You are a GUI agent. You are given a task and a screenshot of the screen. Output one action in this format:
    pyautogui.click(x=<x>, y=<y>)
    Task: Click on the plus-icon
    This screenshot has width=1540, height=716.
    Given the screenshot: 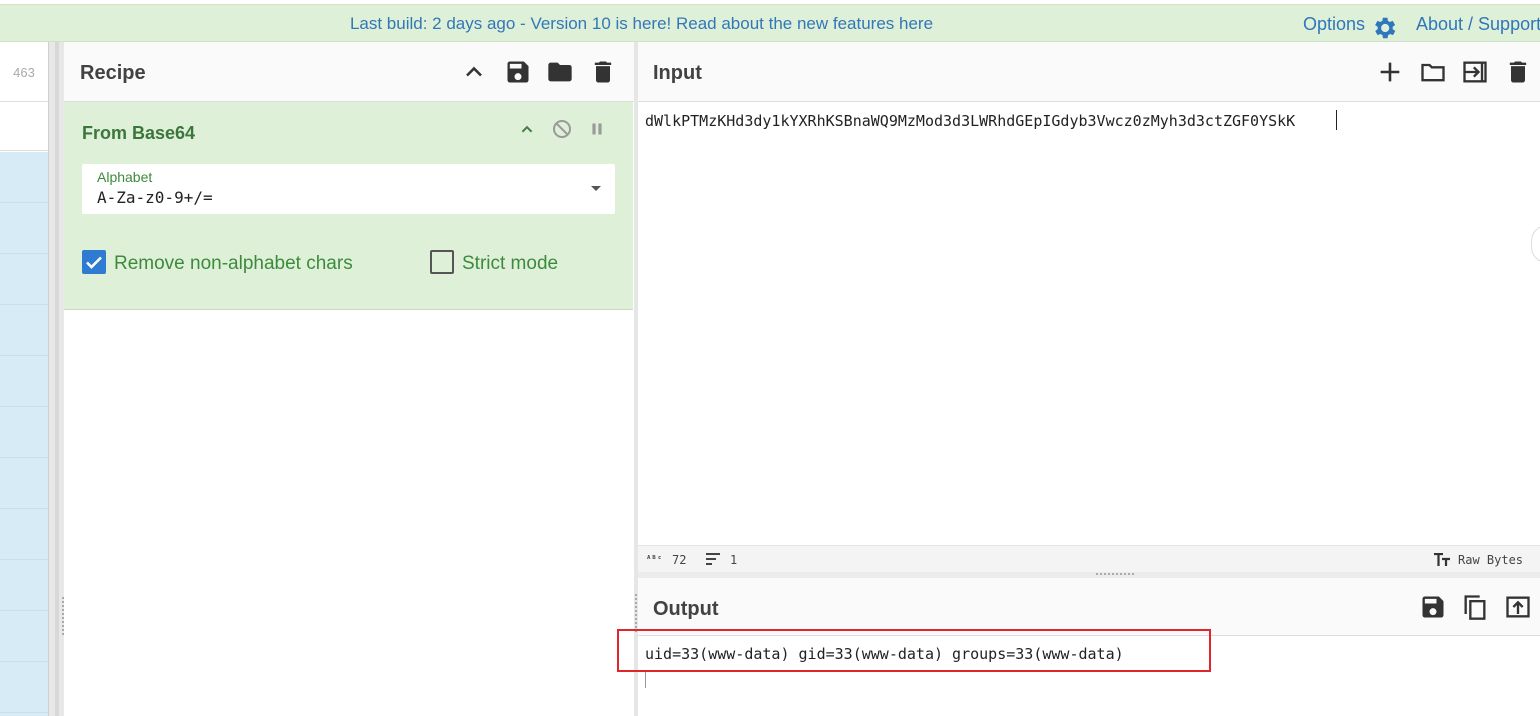 What is the action you would take?
    pyautogui.click(x=1390, y=72)
    